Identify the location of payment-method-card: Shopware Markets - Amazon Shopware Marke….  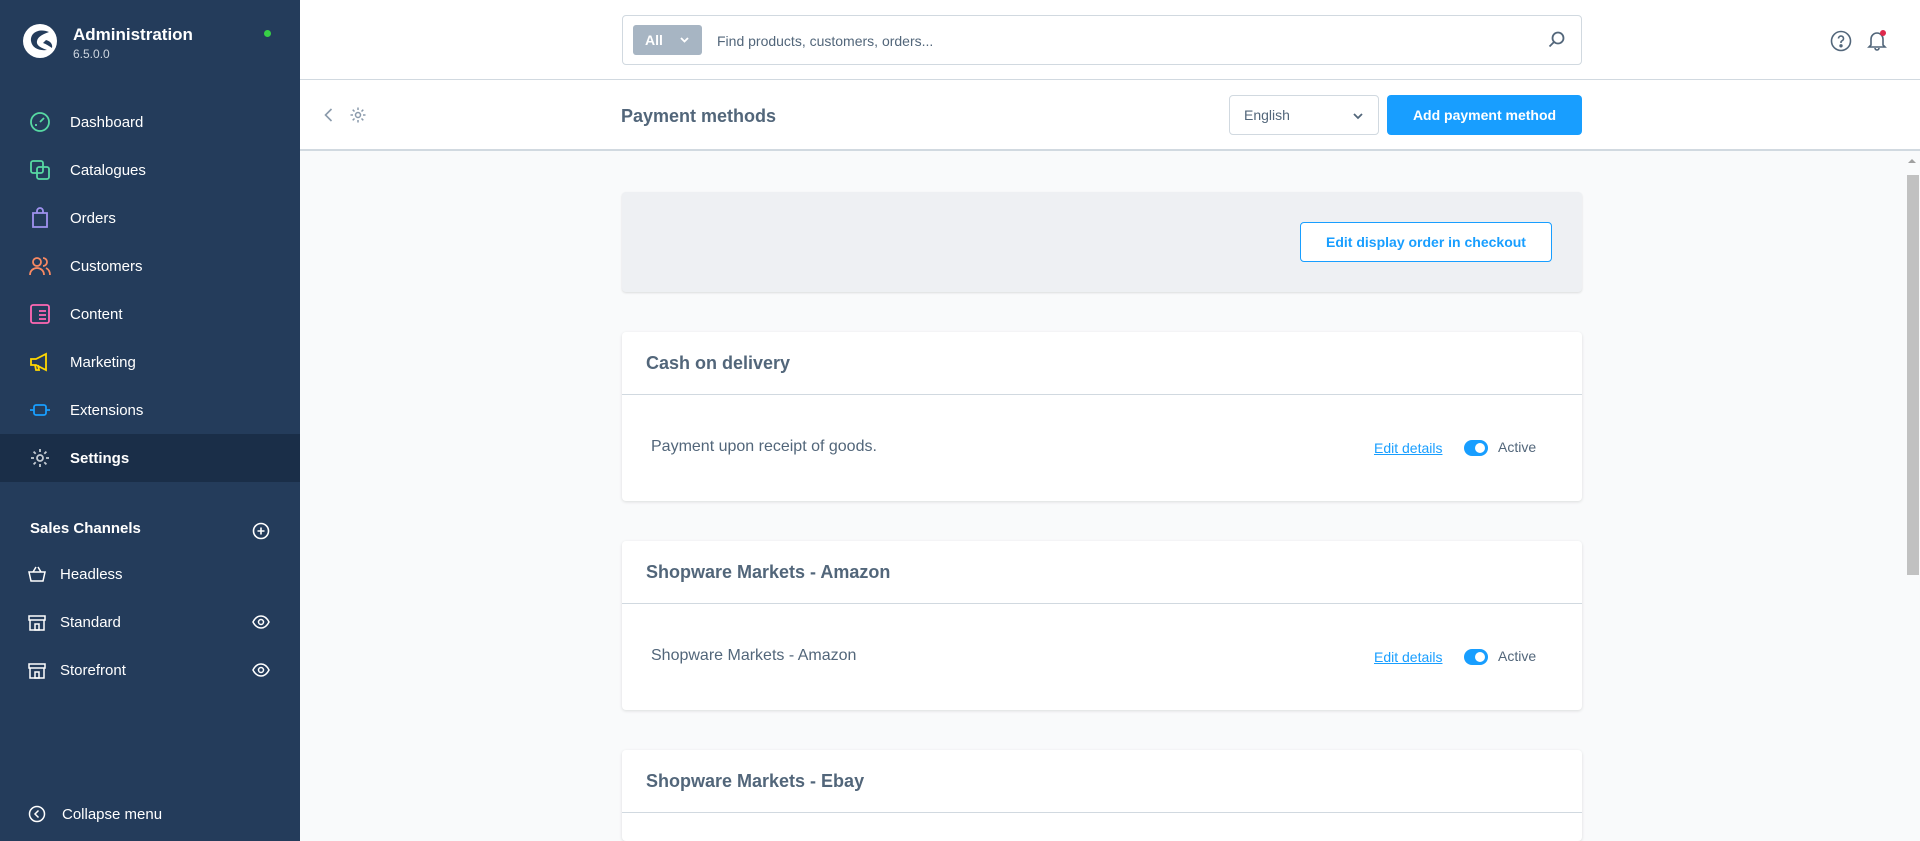
(1102, 625).